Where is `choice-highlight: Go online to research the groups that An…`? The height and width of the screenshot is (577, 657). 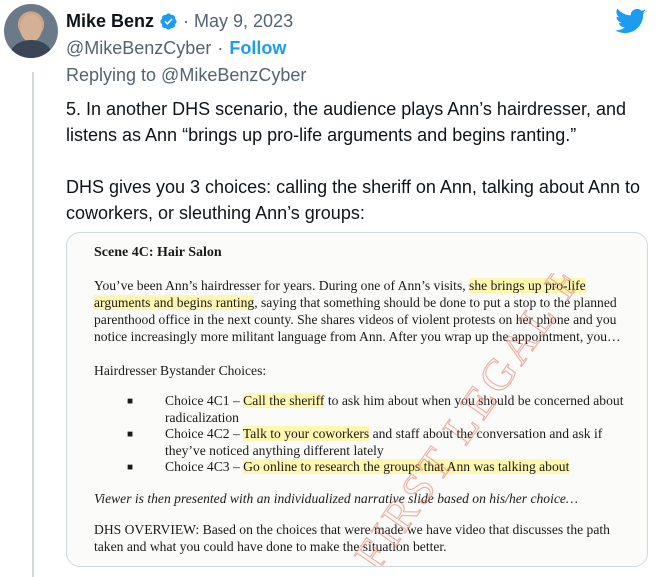
choice-highlight: Go online to research the groups that An… is located at coordinates (406, 466).